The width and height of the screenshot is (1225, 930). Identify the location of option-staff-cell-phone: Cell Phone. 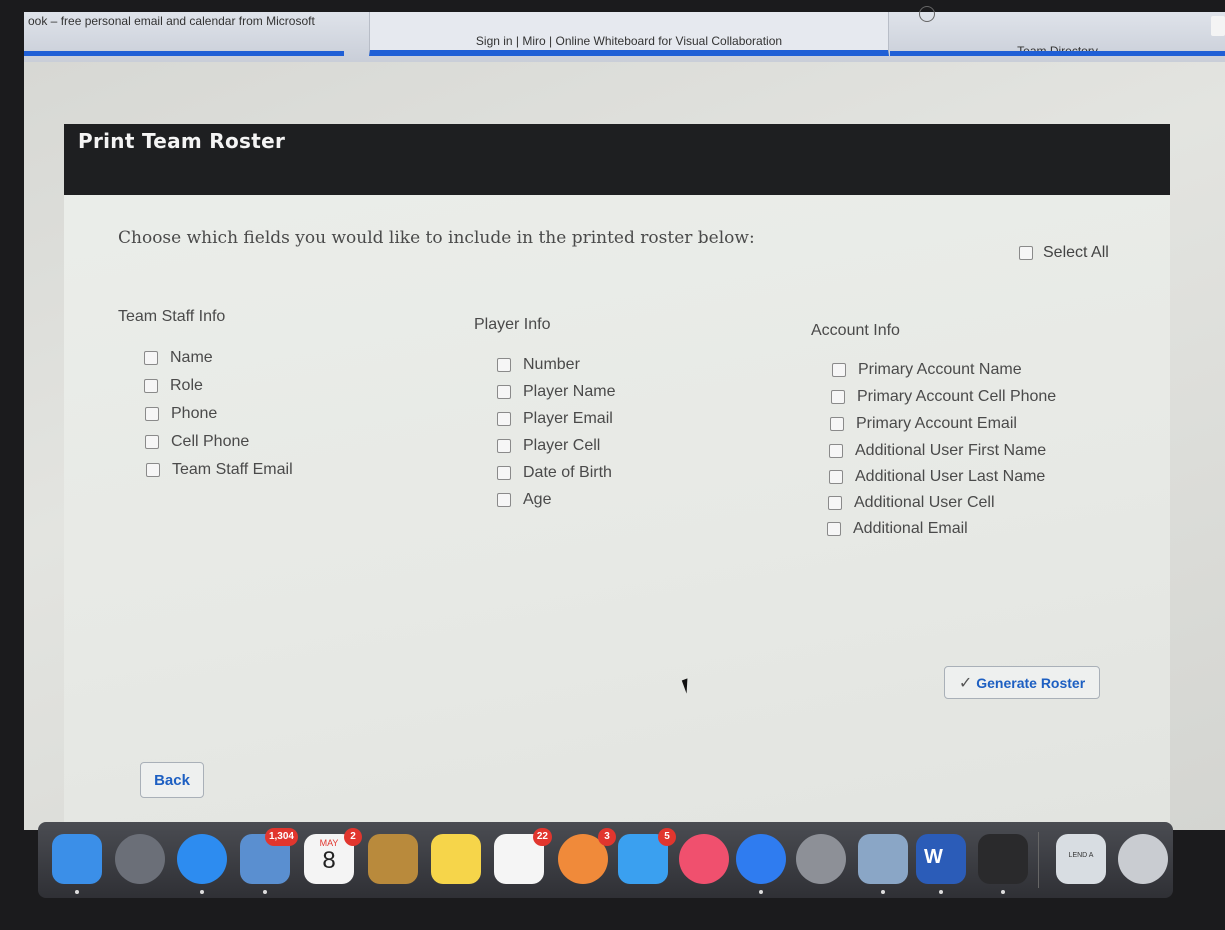
(197, 442).